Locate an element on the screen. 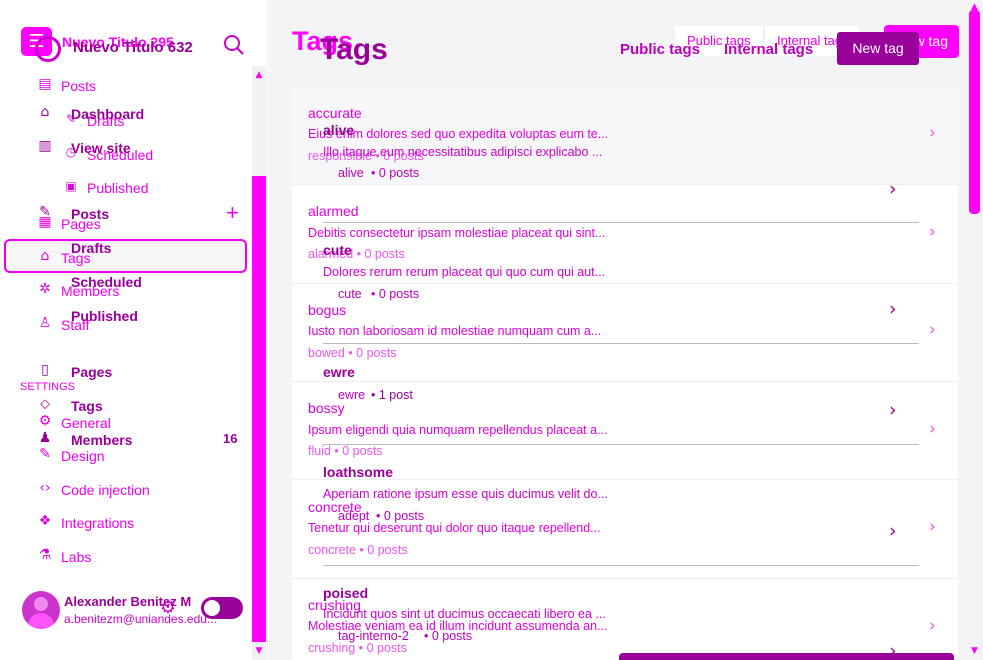 The height and width of the screenshot is (660, 983). page-title: Tags is located at coordinates (354, 49).